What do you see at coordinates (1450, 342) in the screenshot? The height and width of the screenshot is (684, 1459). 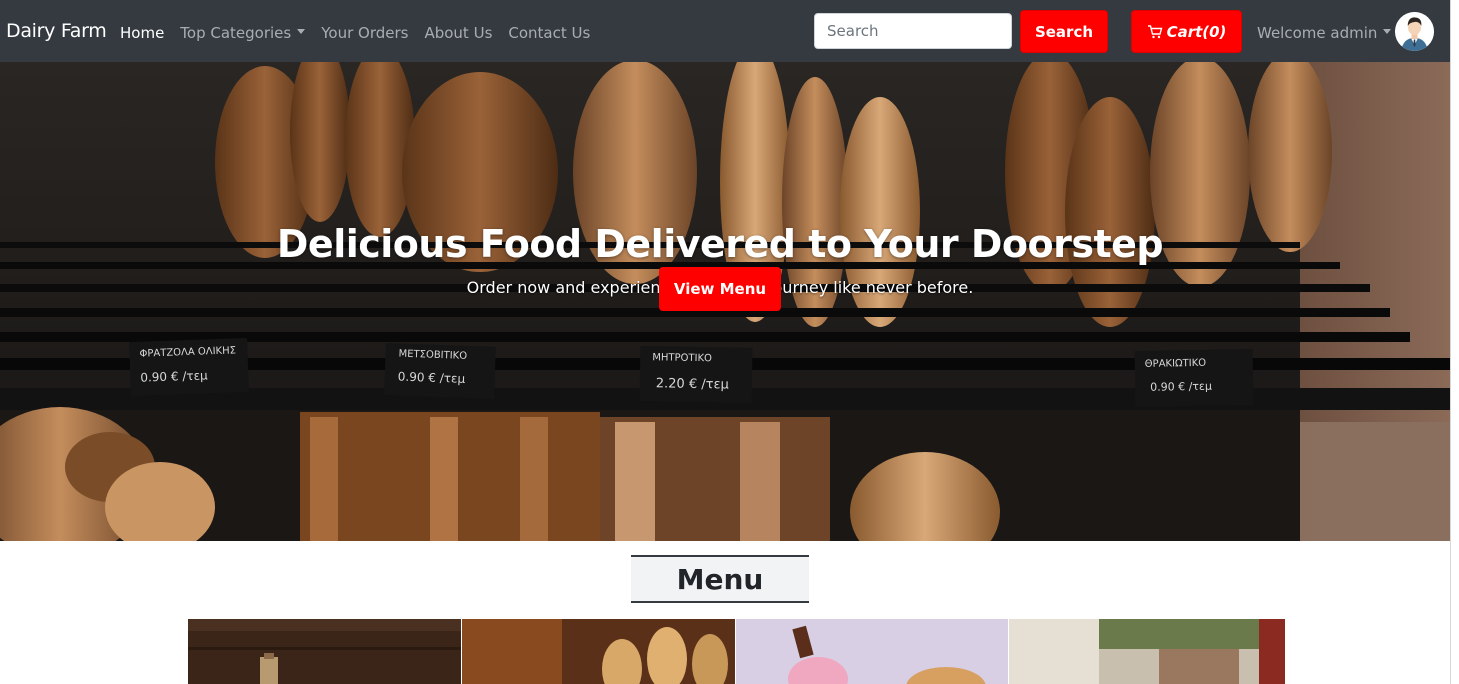 I see `page-edge` at bounding box center [1450, 342].